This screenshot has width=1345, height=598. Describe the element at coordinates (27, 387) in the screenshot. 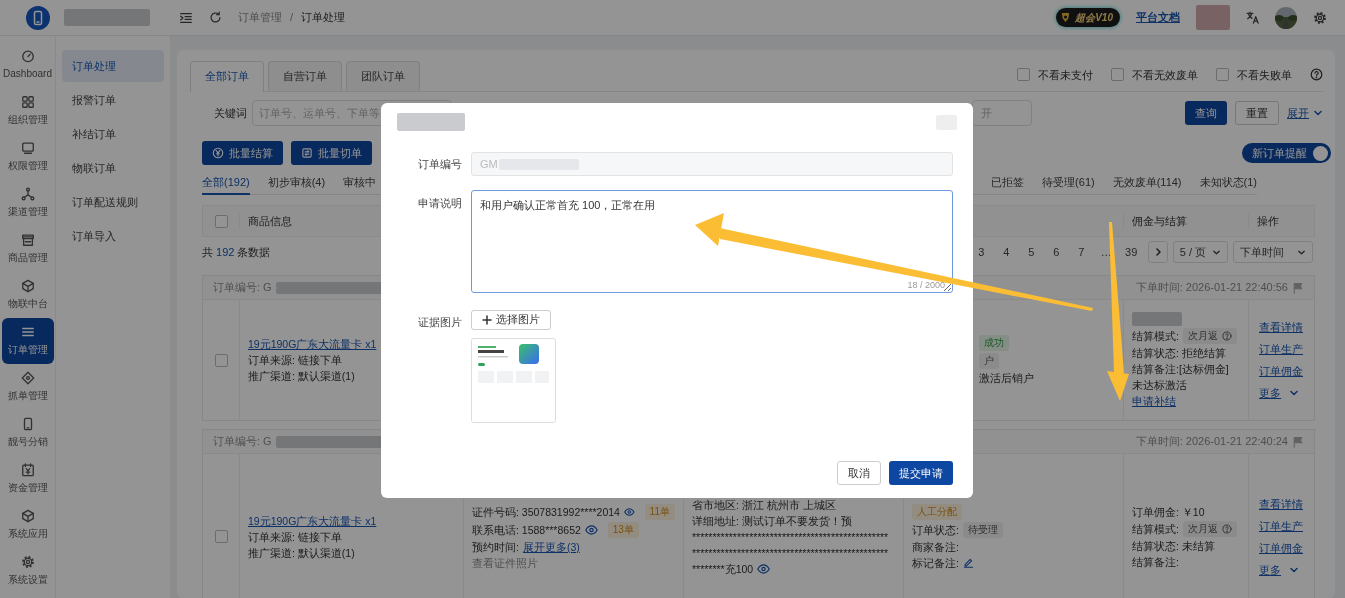

I see `nav-item: 抓单管理` at that location.